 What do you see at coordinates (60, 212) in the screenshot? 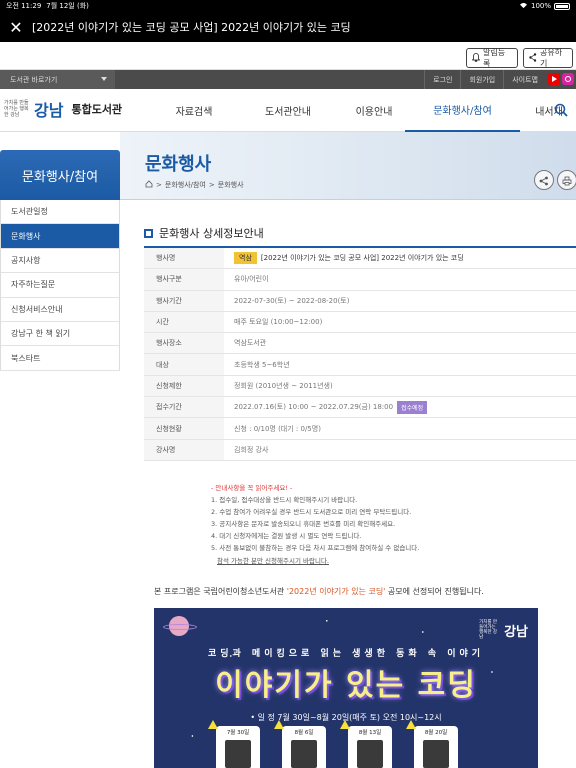
I see `sidebar-item-schedule: 도서관일정` at bounding box center [60, 212].